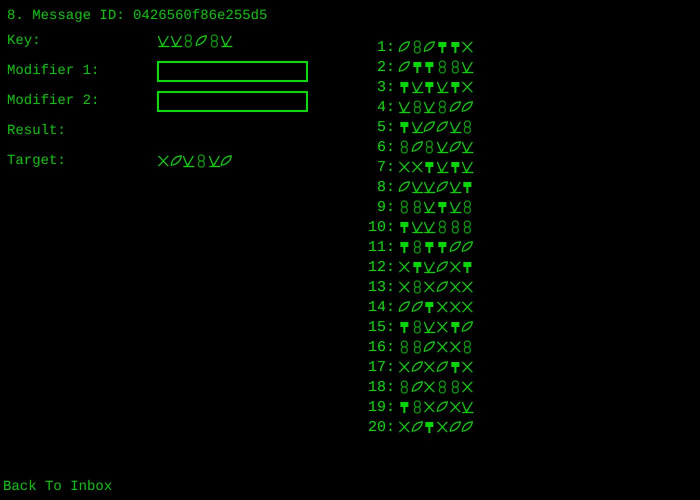 Image resolution: width=700 pixels, height=500 pixels. I want to click on sequence-number: 5:, so click(385, 127).